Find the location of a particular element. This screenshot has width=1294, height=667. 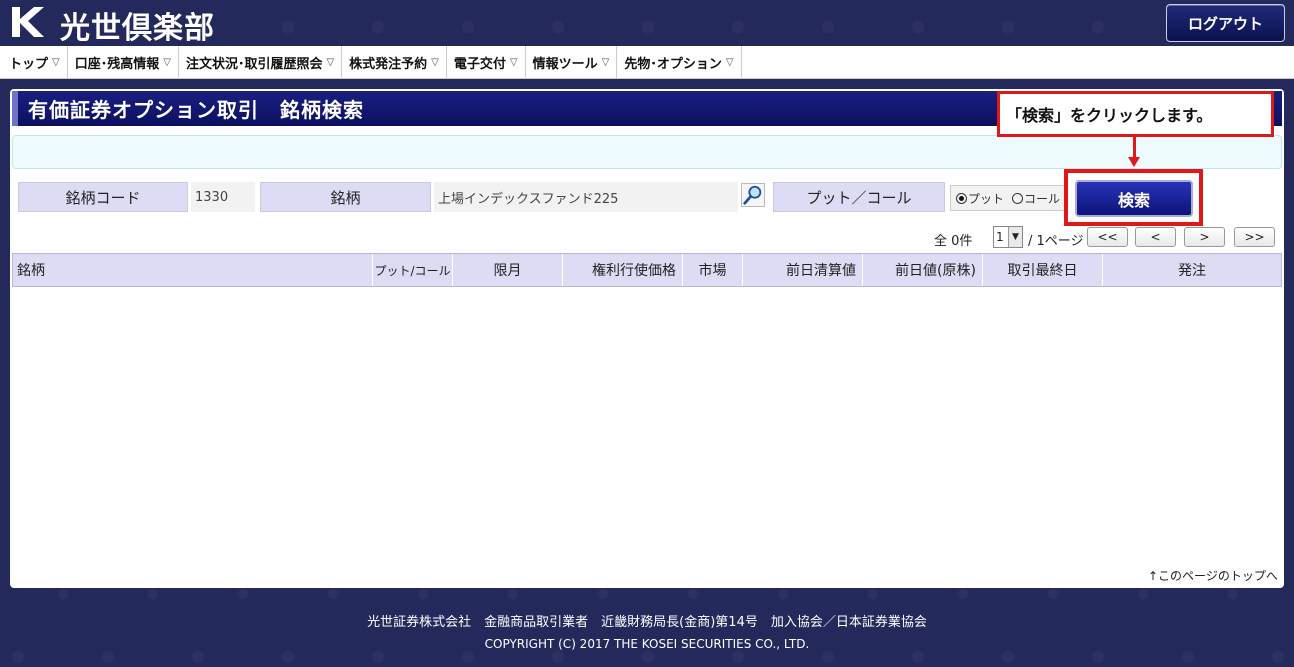

nav-item-e-delivery: 電子交付 ▽ is located at coordinates (486, 62).